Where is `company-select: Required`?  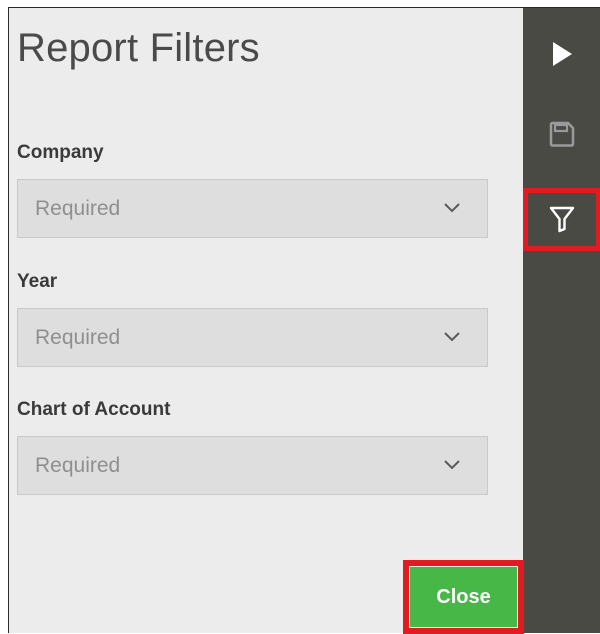
company-select: Required is located at coordinates (252, 208).